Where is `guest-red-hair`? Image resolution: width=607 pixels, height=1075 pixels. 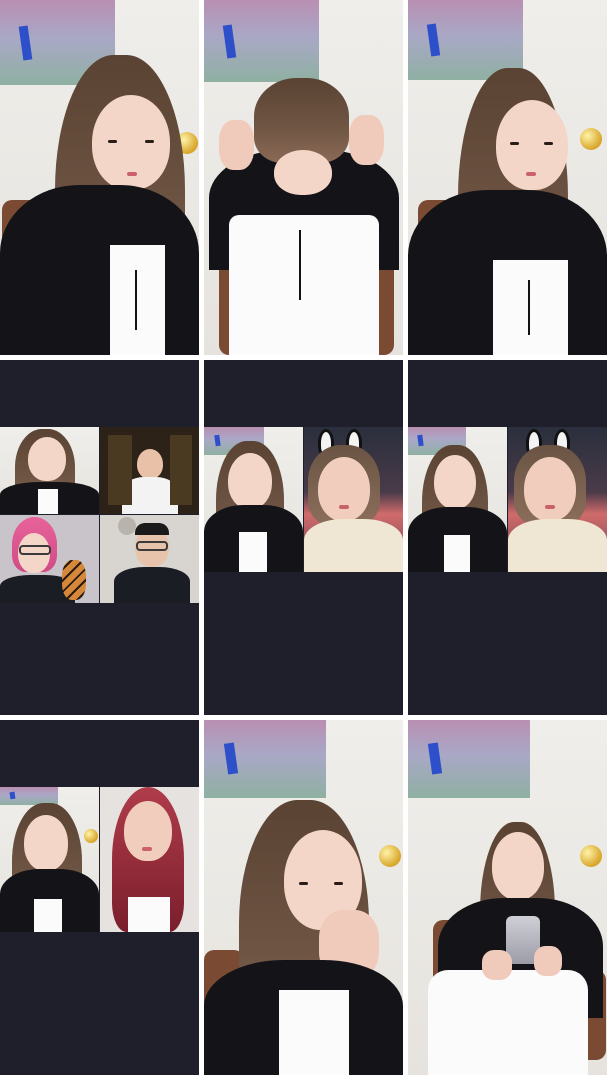 guest-red-hair is located at coordinates (149, 859).